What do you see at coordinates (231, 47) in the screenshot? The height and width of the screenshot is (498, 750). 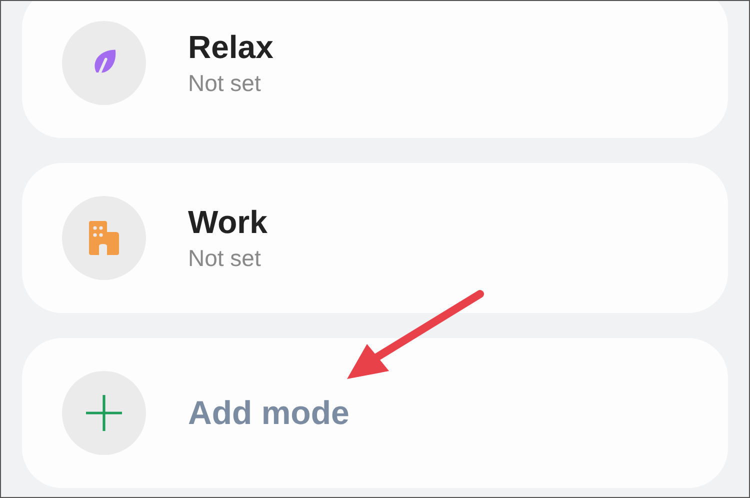 I see `mode-title: Relax` at bounding box center [231, 47].